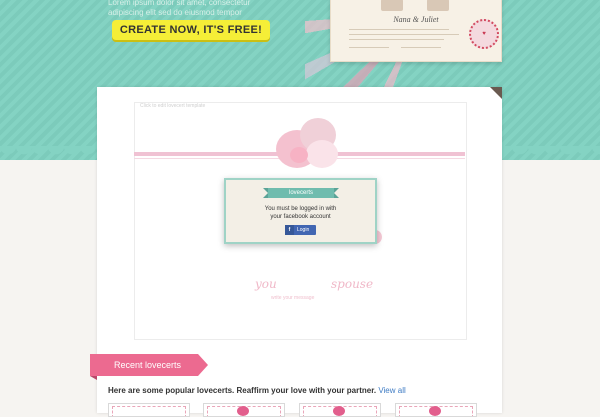 The height and width of the screenshot is (417, 600). Describe the element at coordinates (266, 284) in the screenshot. I see `partner-name-left: you` at that location.